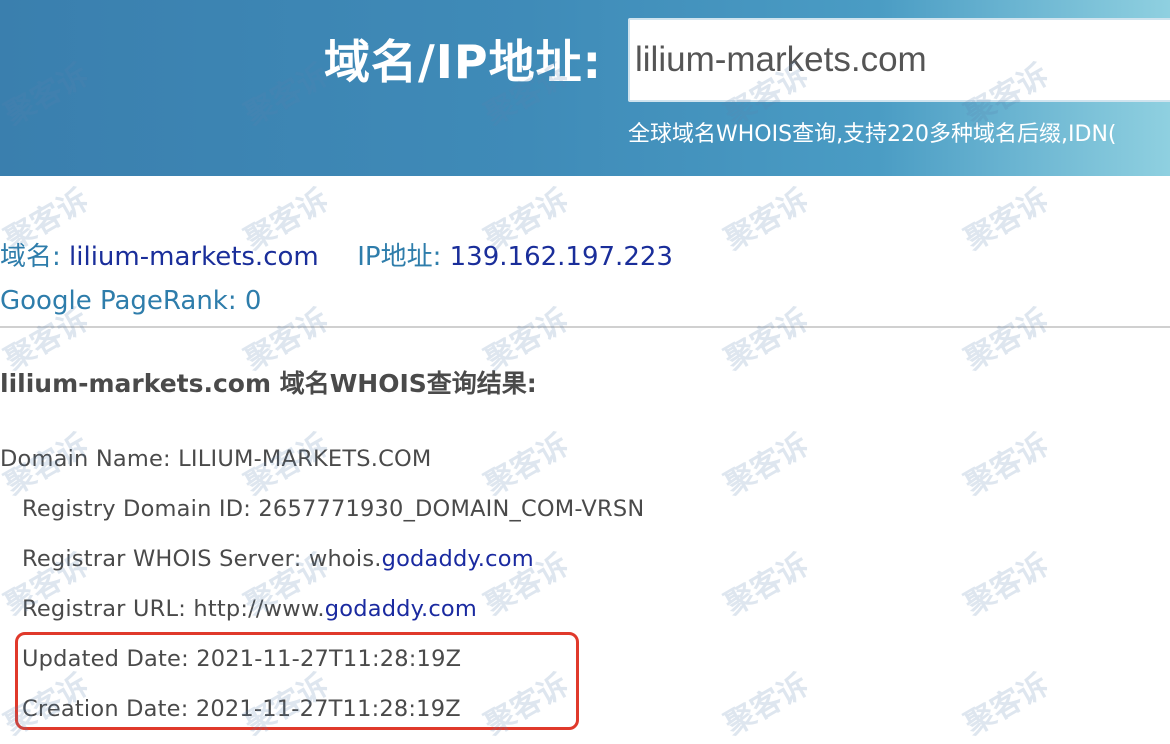 This screenshot has width=1170, height=744. Describe the element at coordinates (268, 383) in the screenshot. I see `whois-result-title: lilium-markets.com 域名WHOIS查询结果:` at that location.